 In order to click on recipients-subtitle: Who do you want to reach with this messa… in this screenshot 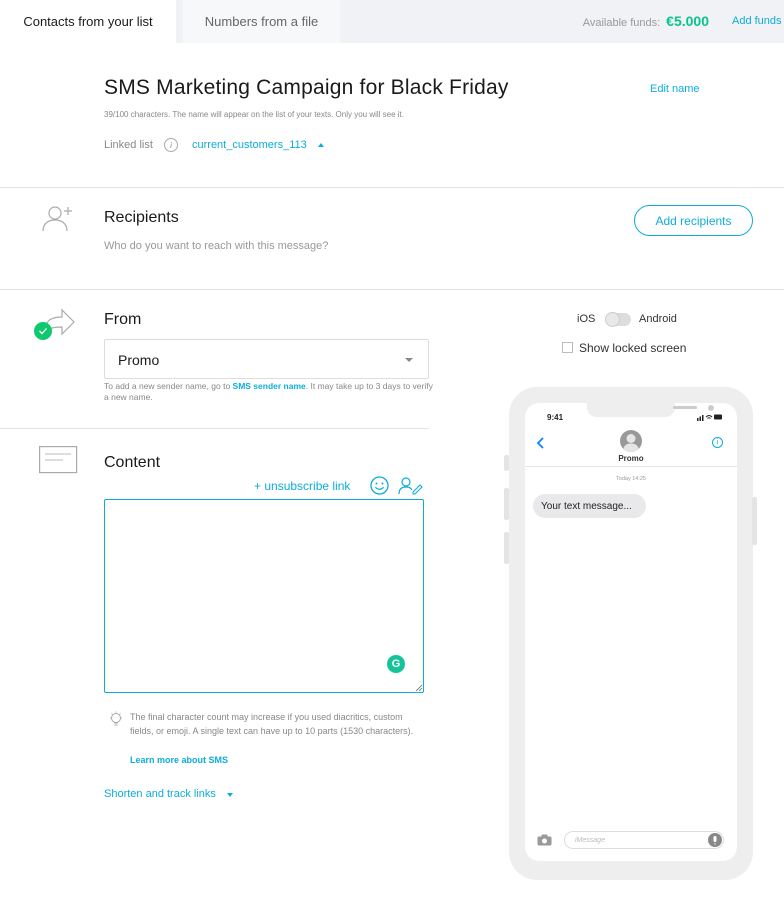, I will do `click(216, 246)`.